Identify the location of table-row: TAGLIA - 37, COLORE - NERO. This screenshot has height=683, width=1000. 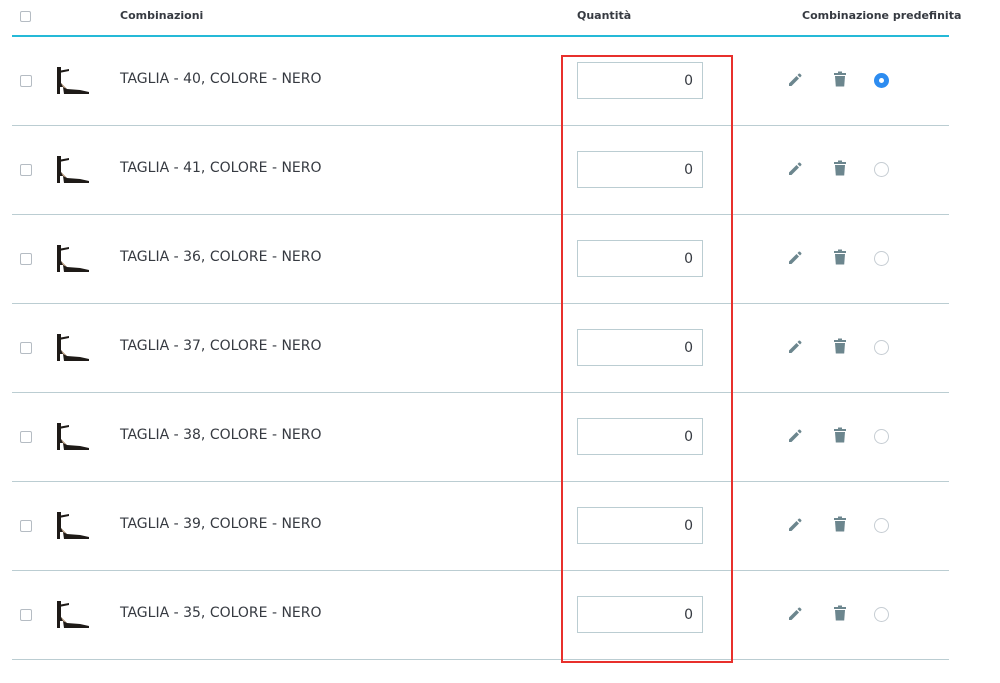
(480, 348).